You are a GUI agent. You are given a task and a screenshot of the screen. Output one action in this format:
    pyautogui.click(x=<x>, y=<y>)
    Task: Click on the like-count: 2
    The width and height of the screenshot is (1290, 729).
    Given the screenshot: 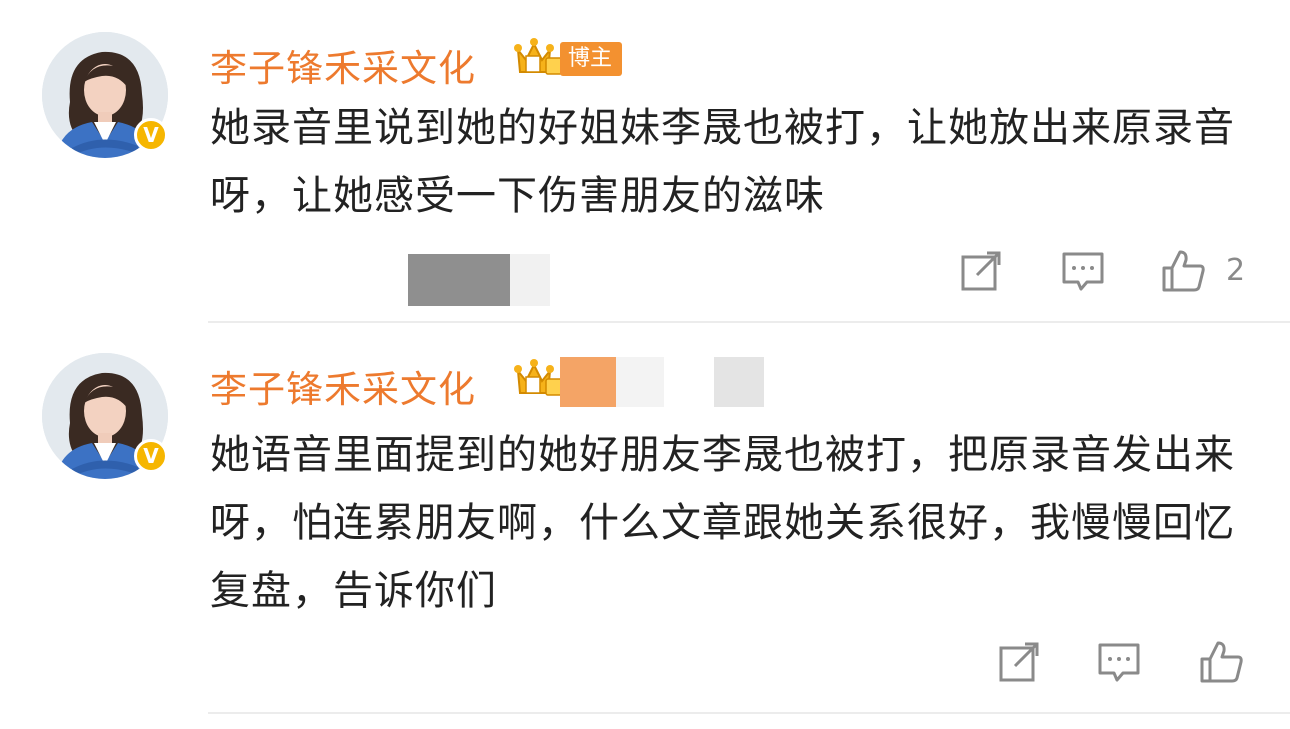 What is the action you would take?
    pyautogui.click(x=1236, y=270)
    